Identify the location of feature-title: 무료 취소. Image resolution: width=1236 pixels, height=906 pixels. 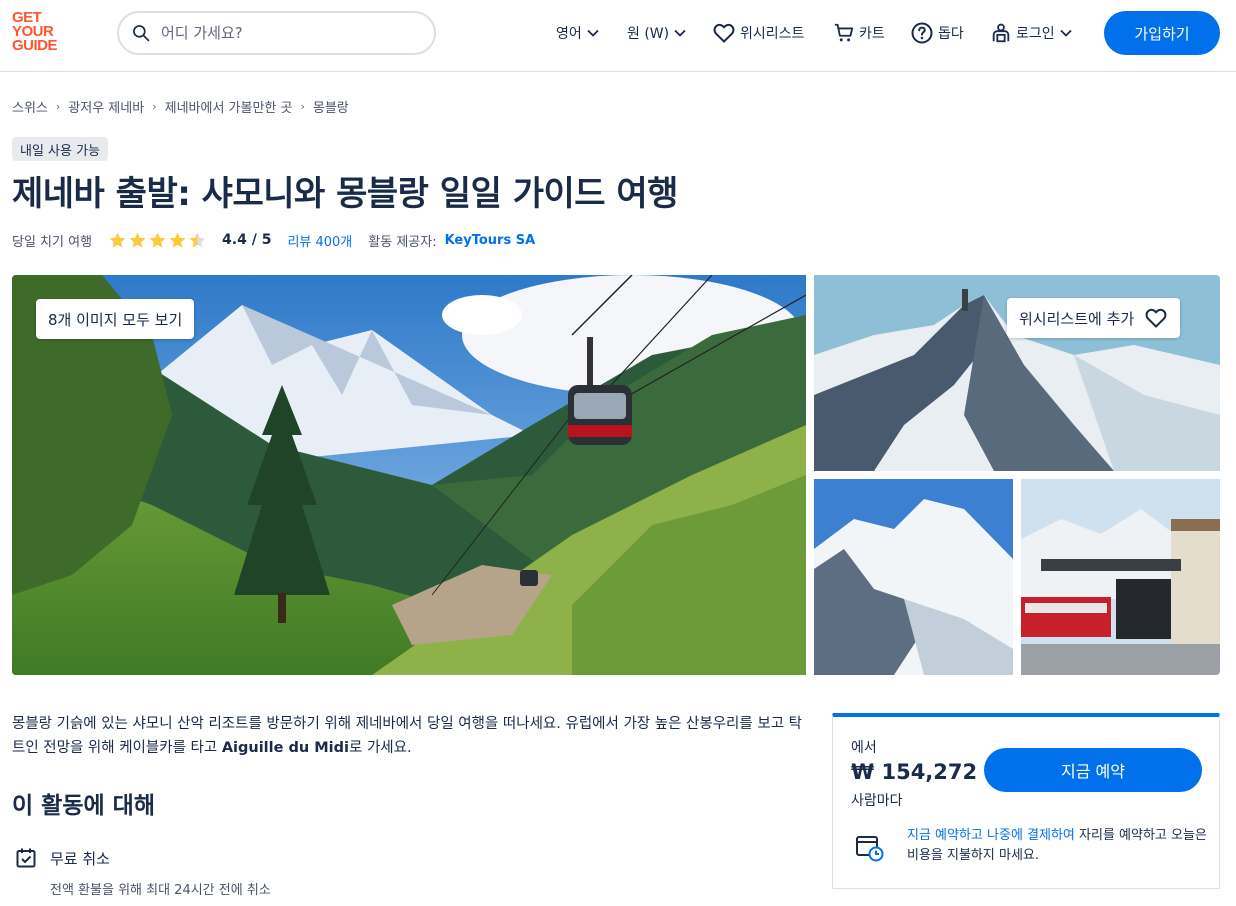
(80, 858).